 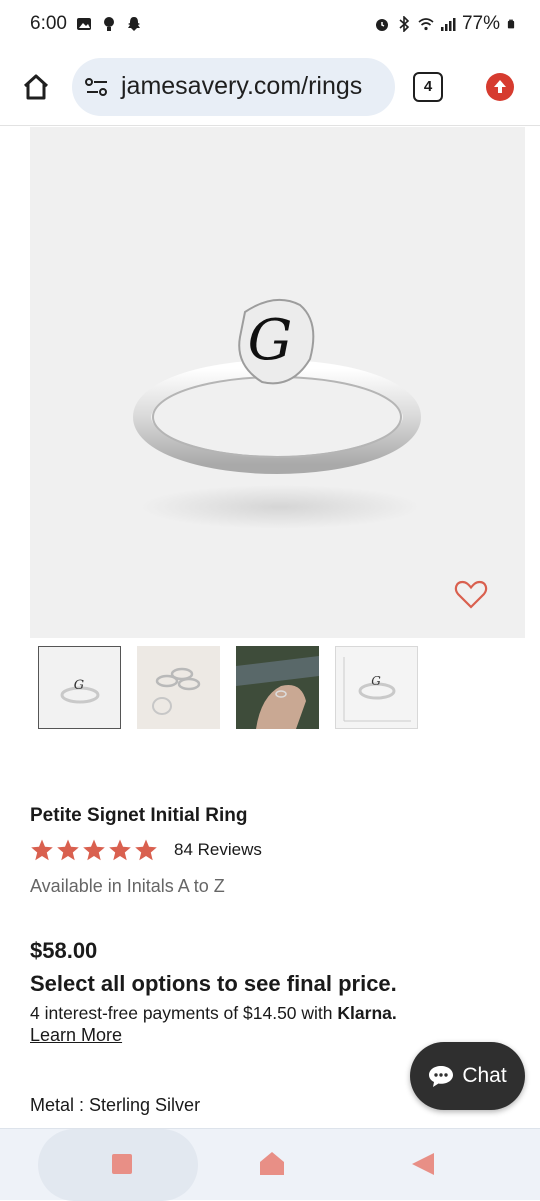 I want to click on price-note: Select all options to see final price., so click(x=213, y=983).